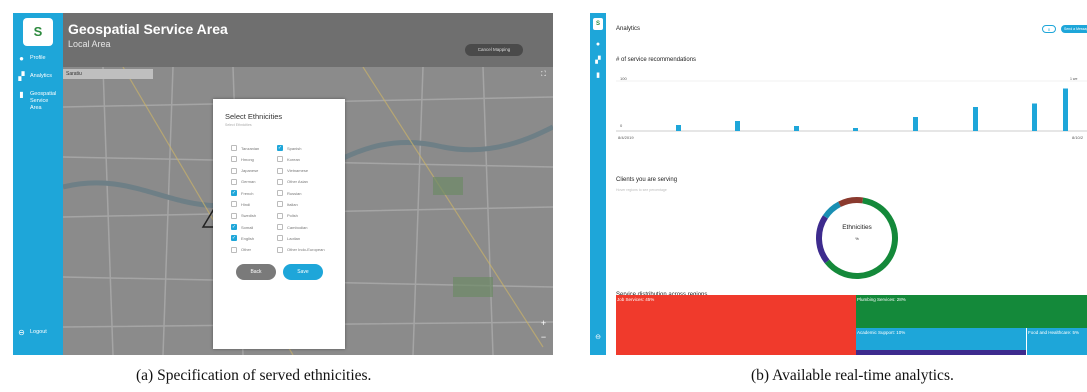 The image size is (1087, 392). I want to click on cancel-mapping-button: Cancel Mapping, so click(494, 50).